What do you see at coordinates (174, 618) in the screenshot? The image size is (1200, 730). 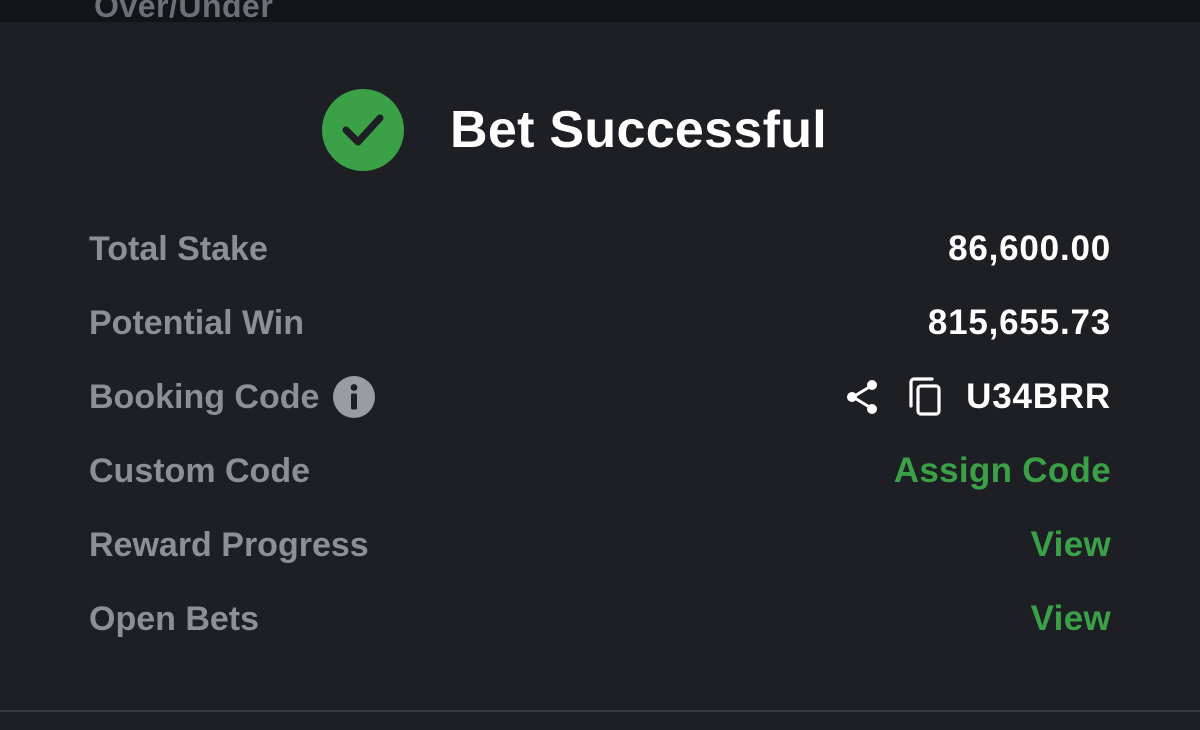 I see `open-bets-label: Open Bets` at bounding box center [174, 618].